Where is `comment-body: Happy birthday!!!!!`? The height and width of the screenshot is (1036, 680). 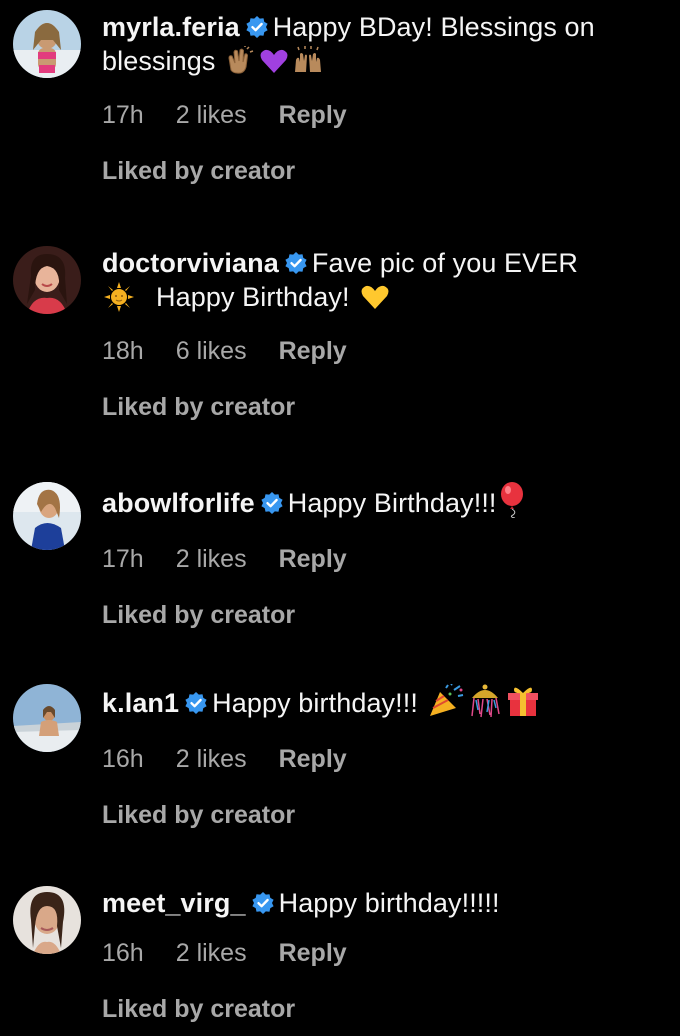 comment-body: Happy birthday!!!!! is located at coordinates (389, 903).